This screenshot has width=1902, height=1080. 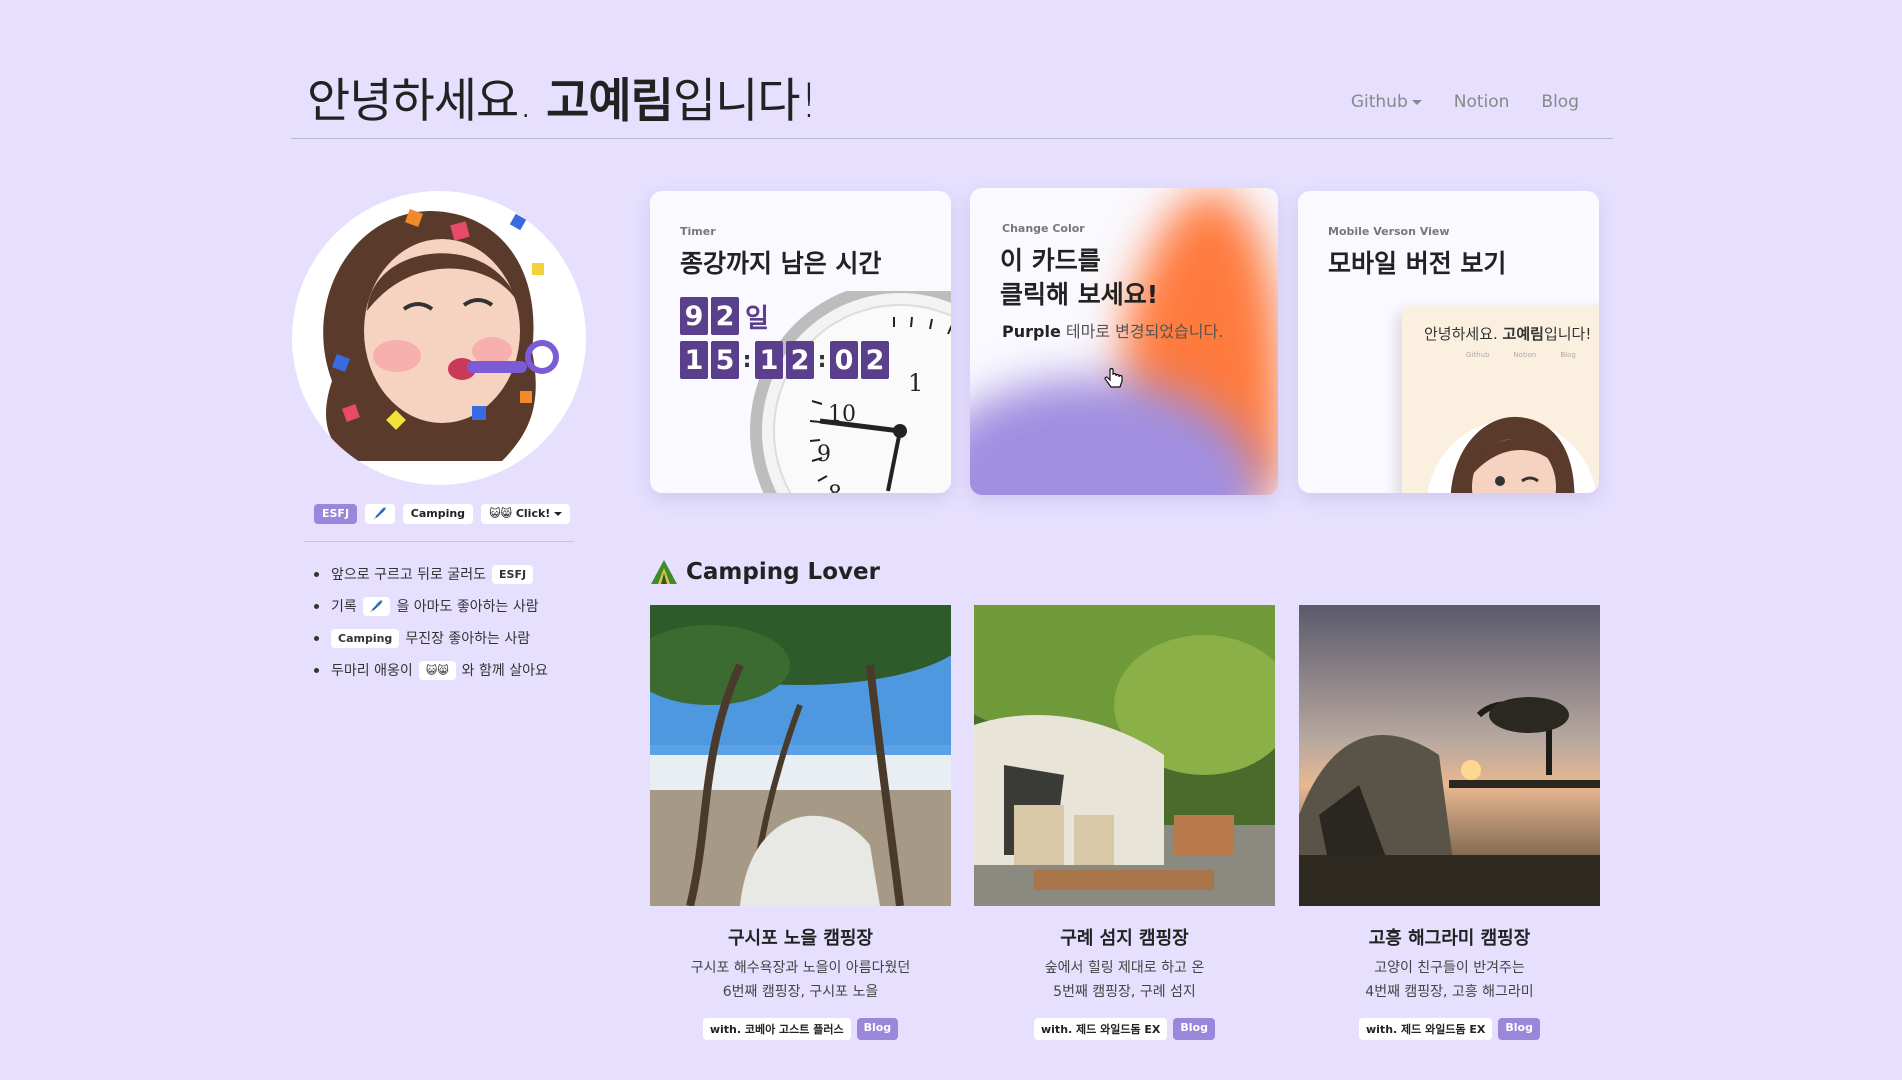 What do you see at coordinates (1079, 294) in the screenshot?
I see `title-line: 클릭해 보세요!` at bounding box center [1079, 294].